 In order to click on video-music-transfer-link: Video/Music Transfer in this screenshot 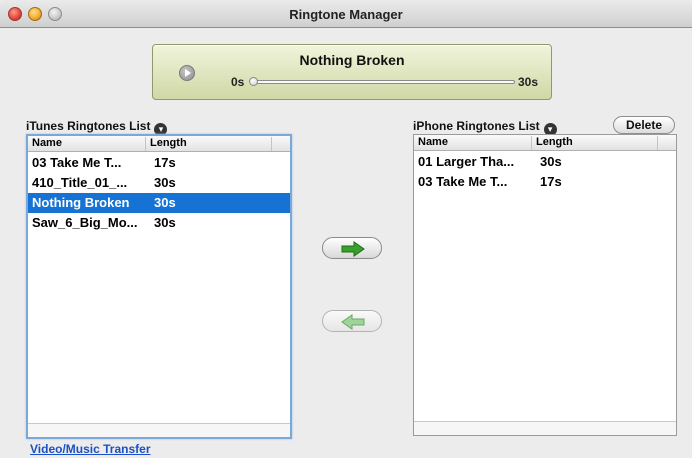, I will do `click(90, 449)`.